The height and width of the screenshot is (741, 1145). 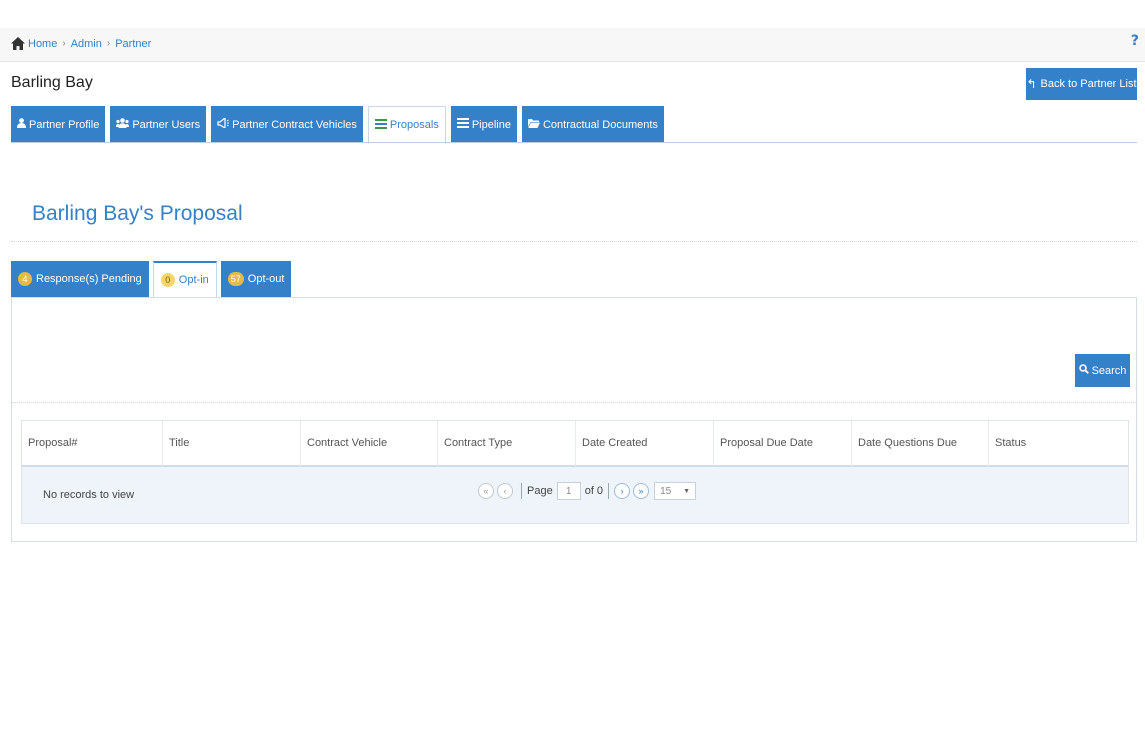 What do you see at coordinates (1135, 41) in the screenshot?
I see `help-icon: ?` at bounding box center [1135, 41].